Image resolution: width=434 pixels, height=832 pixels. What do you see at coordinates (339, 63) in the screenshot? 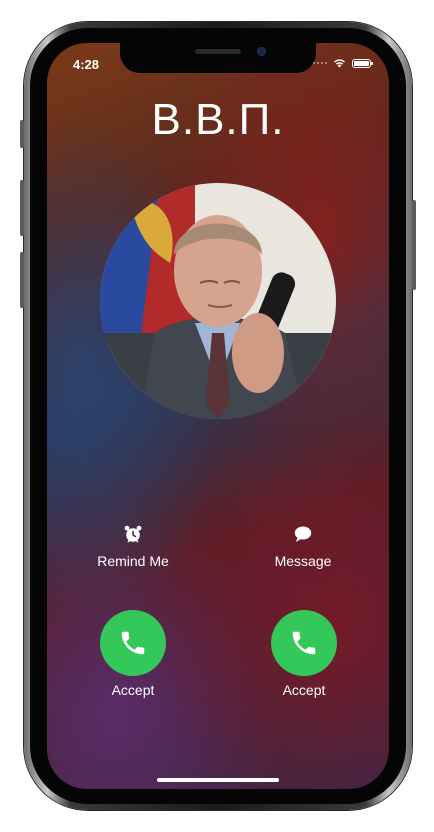
I see `wifi-icon` at bounding box center [339, 63].